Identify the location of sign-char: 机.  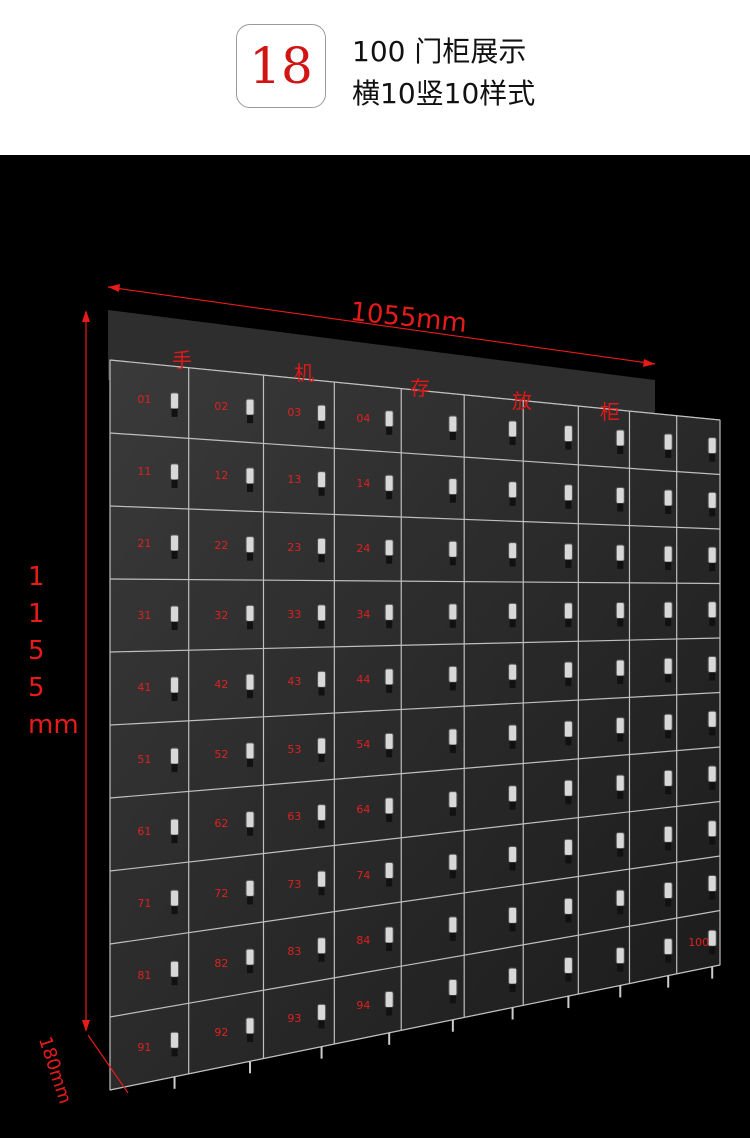
(304, 373).